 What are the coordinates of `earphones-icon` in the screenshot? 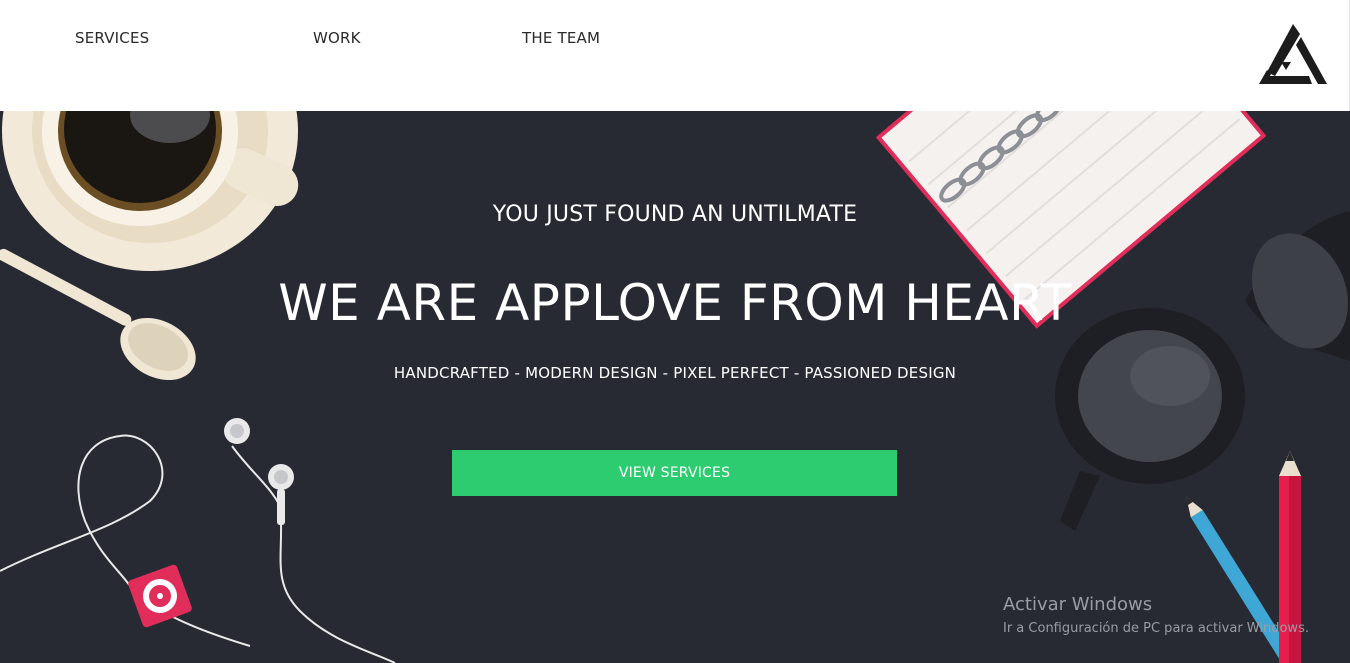 It's located at (198, 548).